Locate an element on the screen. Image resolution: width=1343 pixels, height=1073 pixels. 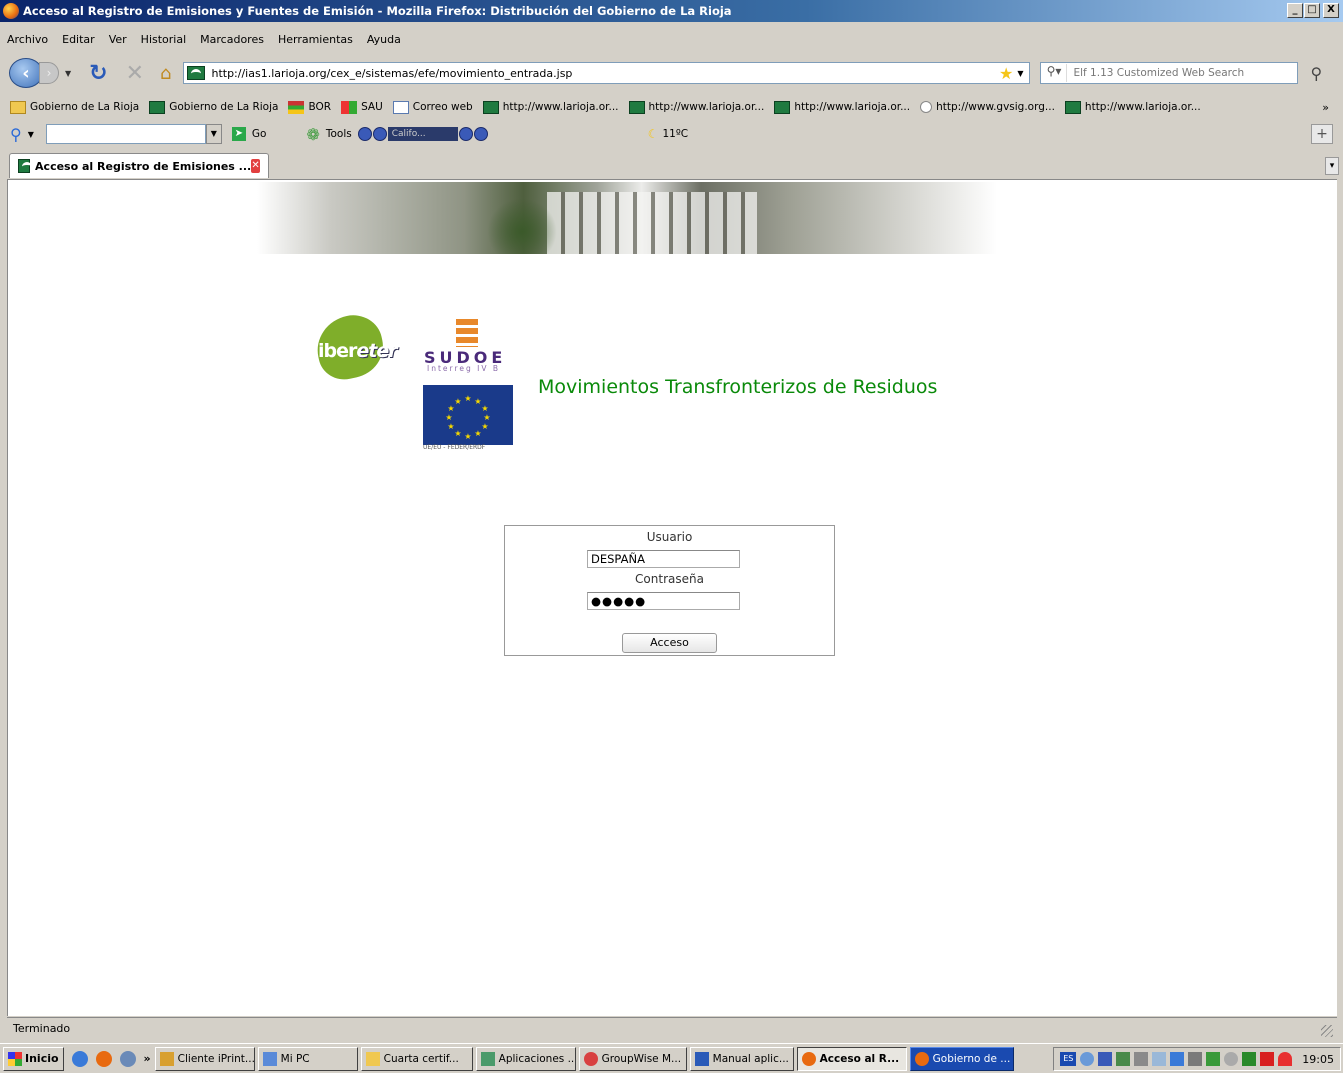
maximize-button: □ is located at coordinates (1312, 10).